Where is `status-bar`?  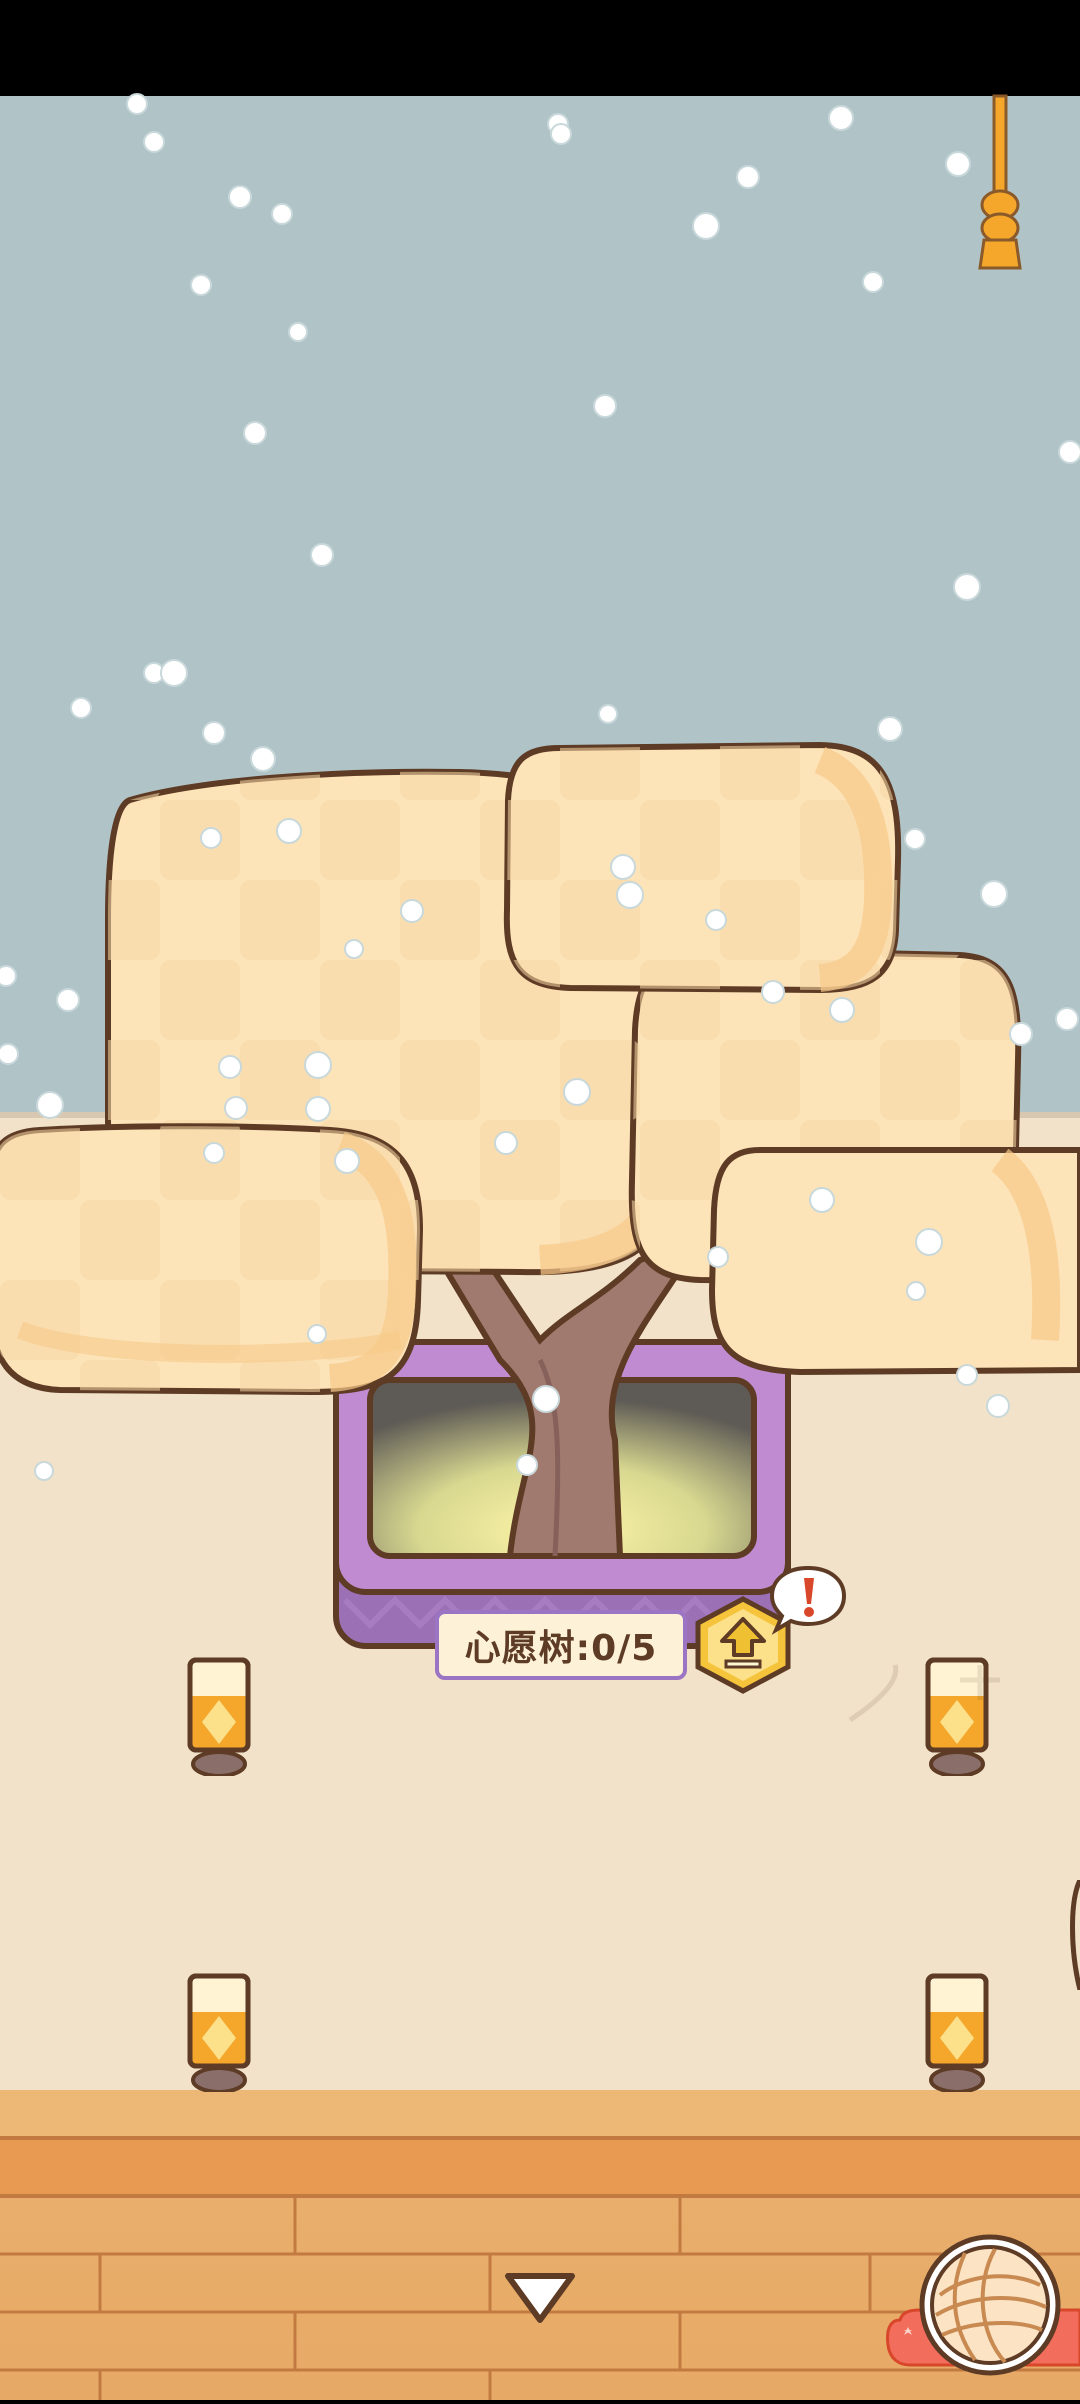 status-bar is located at coordinates (540, 48).